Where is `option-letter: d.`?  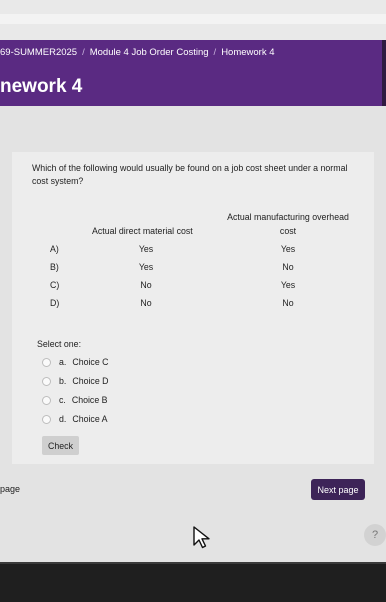
option-letter: d. is located at coordinates (63, 419).